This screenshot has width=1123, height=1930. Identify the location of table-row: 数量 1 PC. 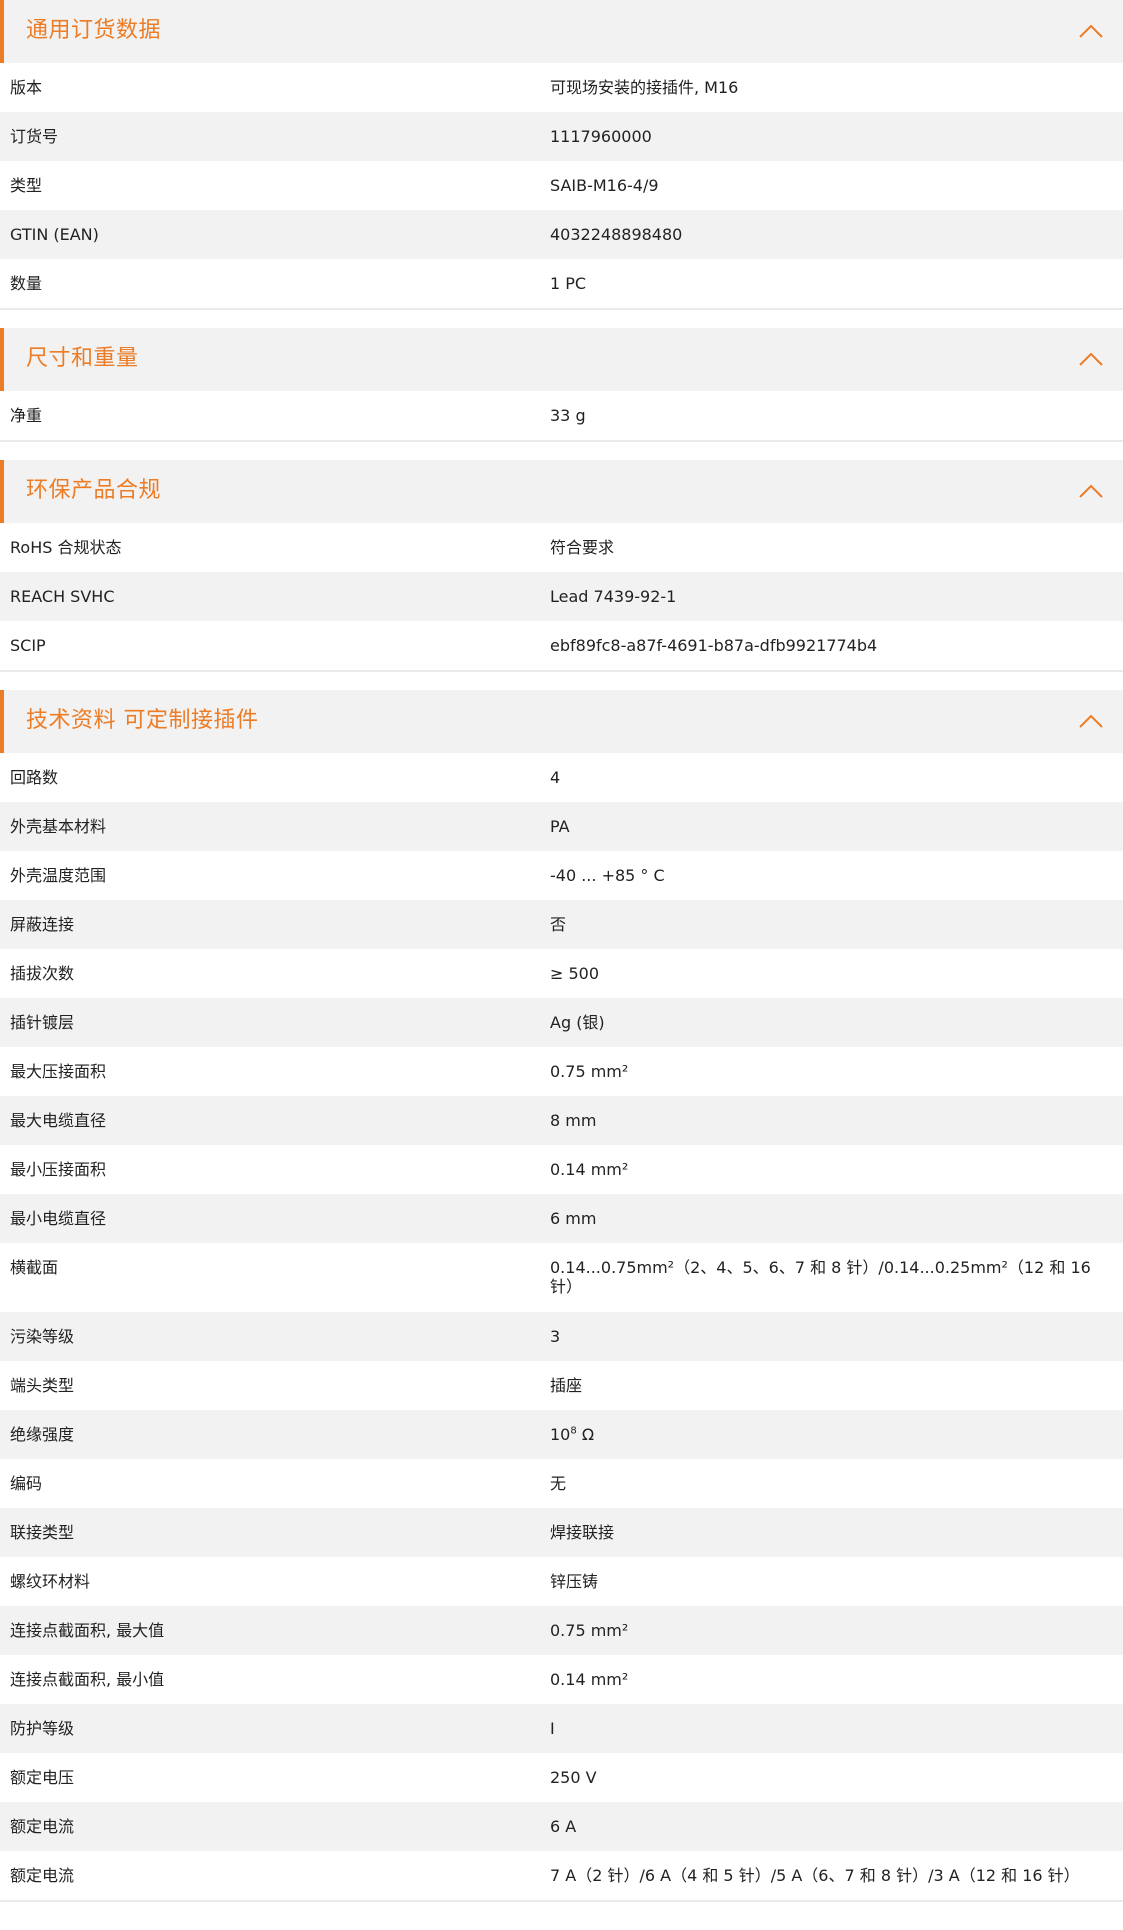
(561, 283).